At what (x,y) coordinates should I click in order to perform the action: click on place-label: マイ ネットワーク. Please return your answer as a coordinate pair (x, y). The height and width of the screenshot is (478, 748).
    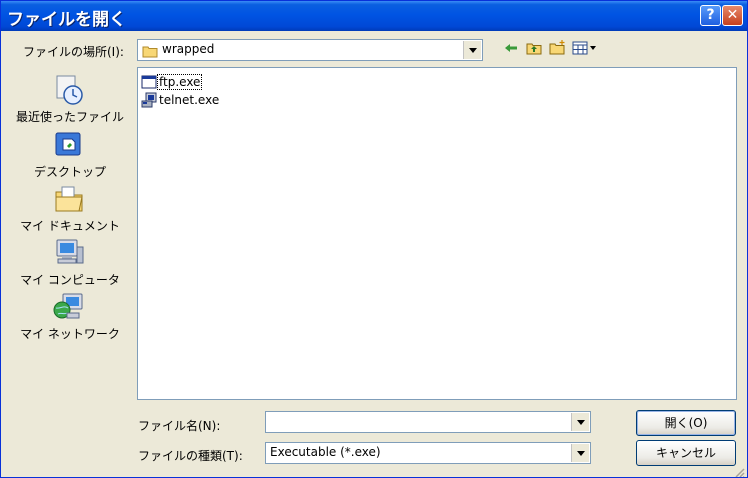
    Looking at the image, I should click on (70, 334).